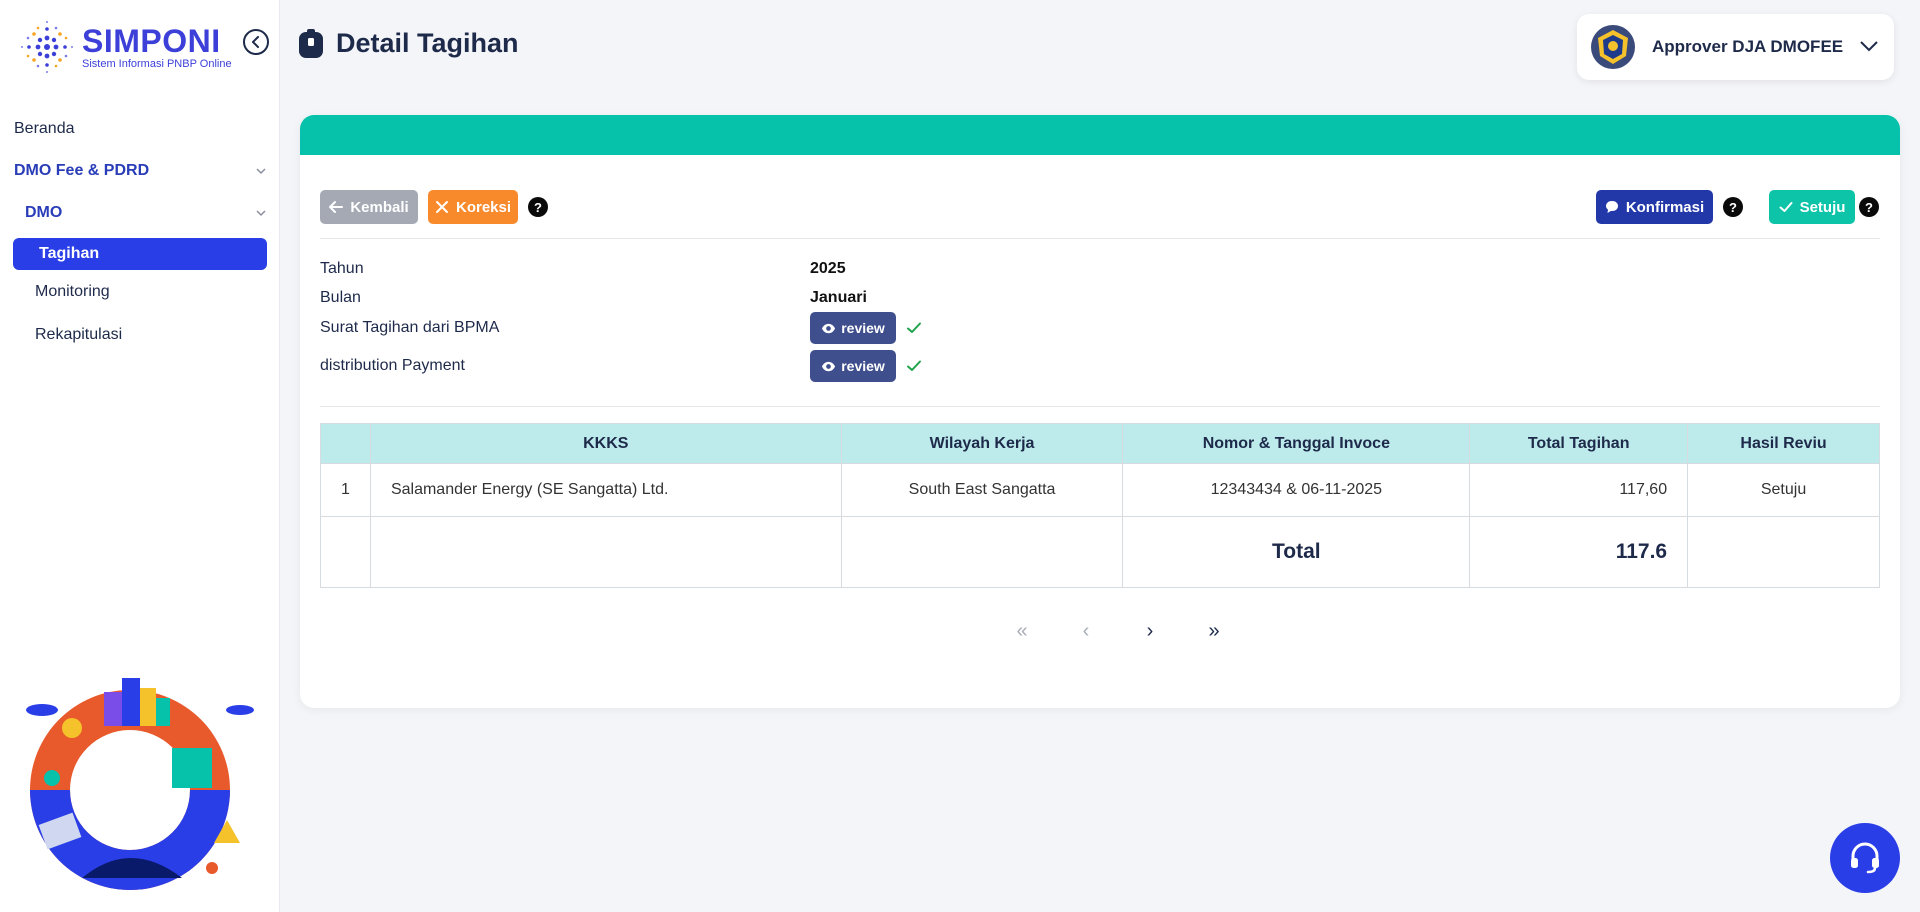 This screenshot has width=1920, height=912. What do you see at coordinates (605, 490) in the screenshot?
I see `cell-kkks: Salamander Energy (SE Sangatta) Ltd.` at bounding box center [605, 490].